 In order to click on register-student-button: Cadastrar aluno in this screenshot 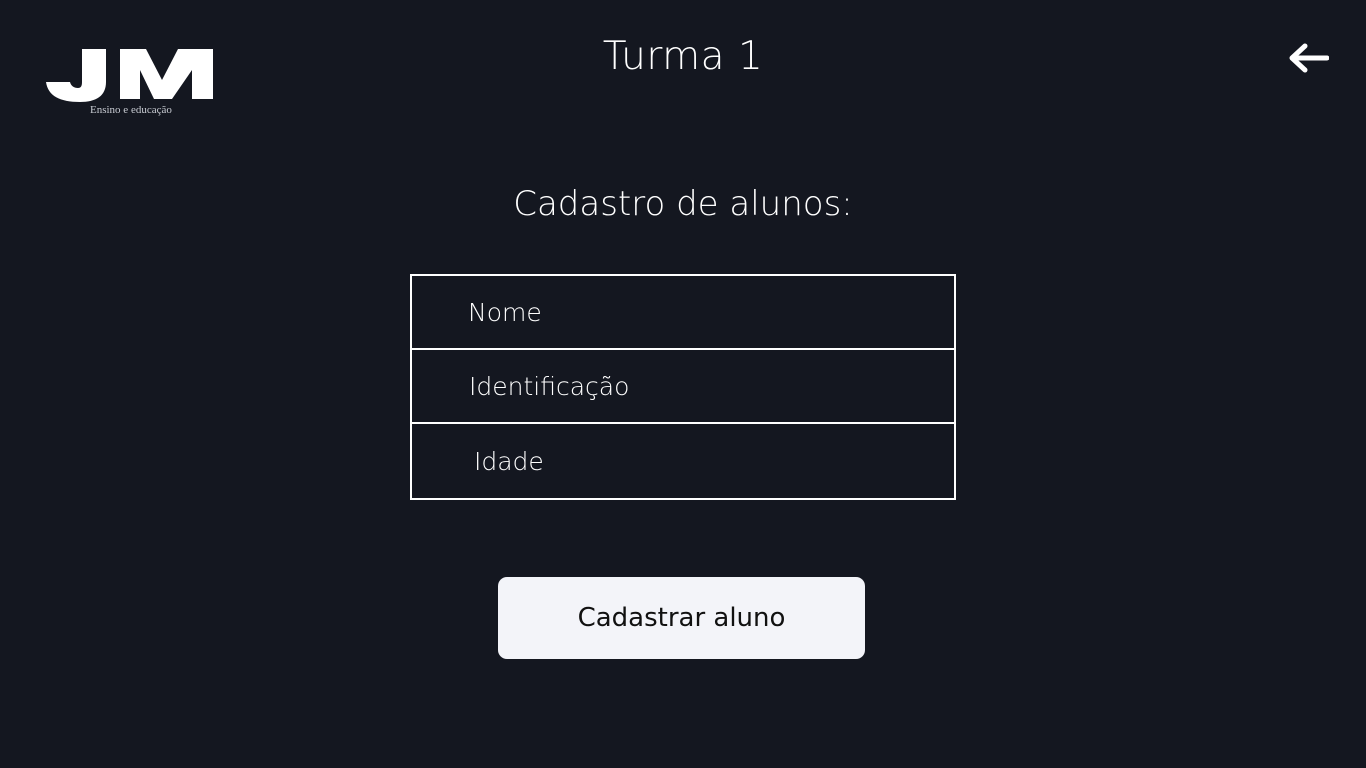, I will do `click(681, 618)`.